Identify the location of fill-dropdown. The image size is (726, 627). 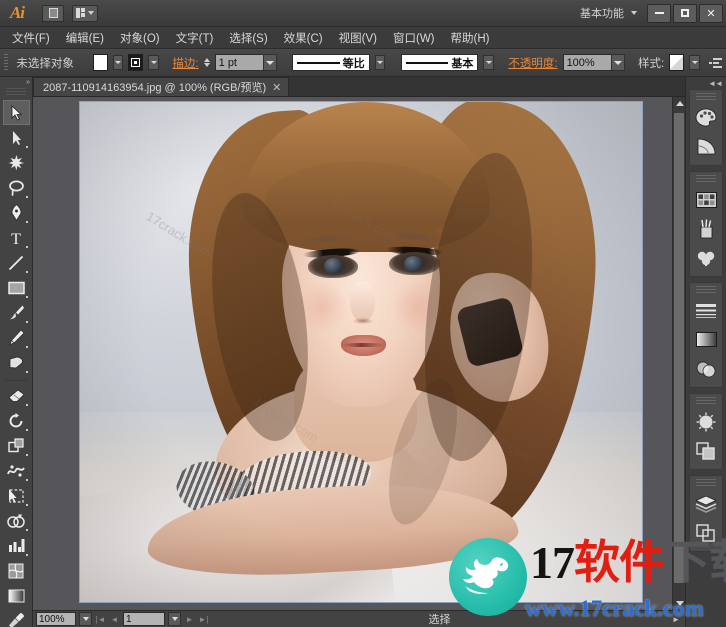
(118, 62).